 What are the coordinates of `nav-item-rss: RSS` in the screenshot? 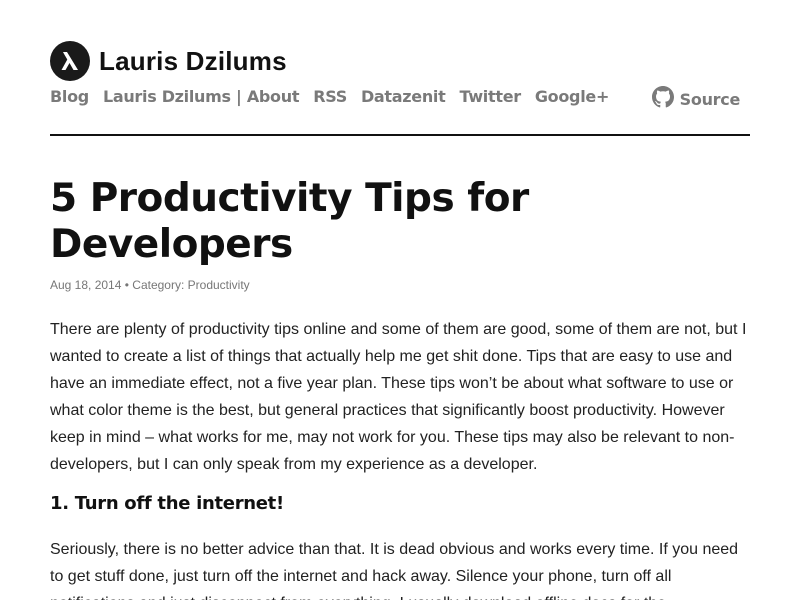 It's located at (330, 96).